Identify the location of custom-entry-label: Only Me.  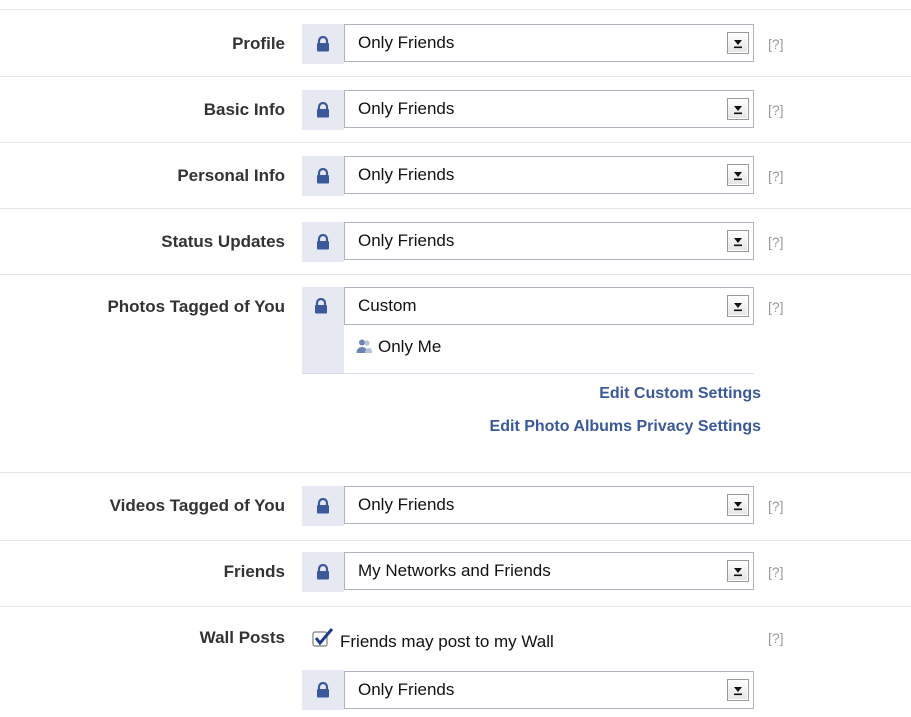
(410, 346).